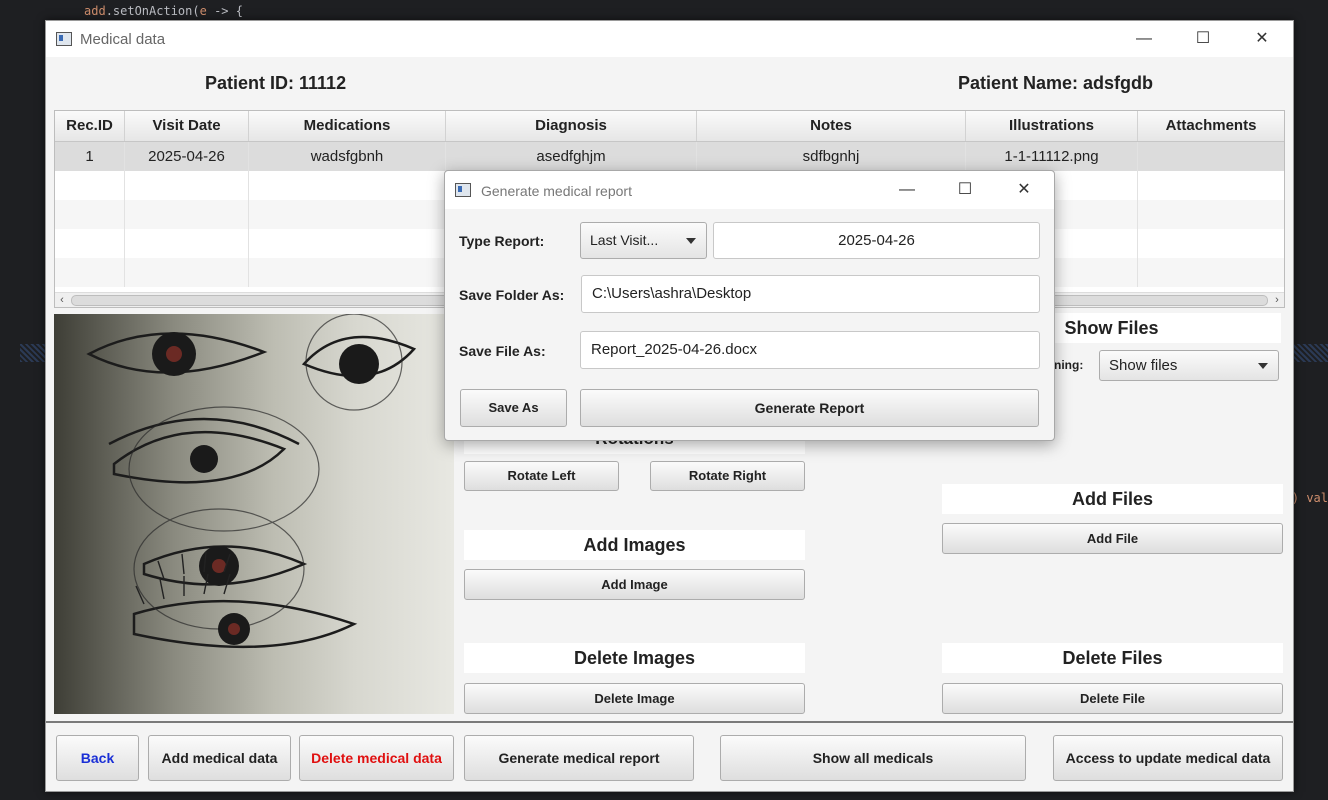 The width and height of the screenshot is (1328, 800). What do you see at coordinates (1112, 538) in the screenshot?
I see `add-file-button: Add File` at bounding box center [1112, 538].